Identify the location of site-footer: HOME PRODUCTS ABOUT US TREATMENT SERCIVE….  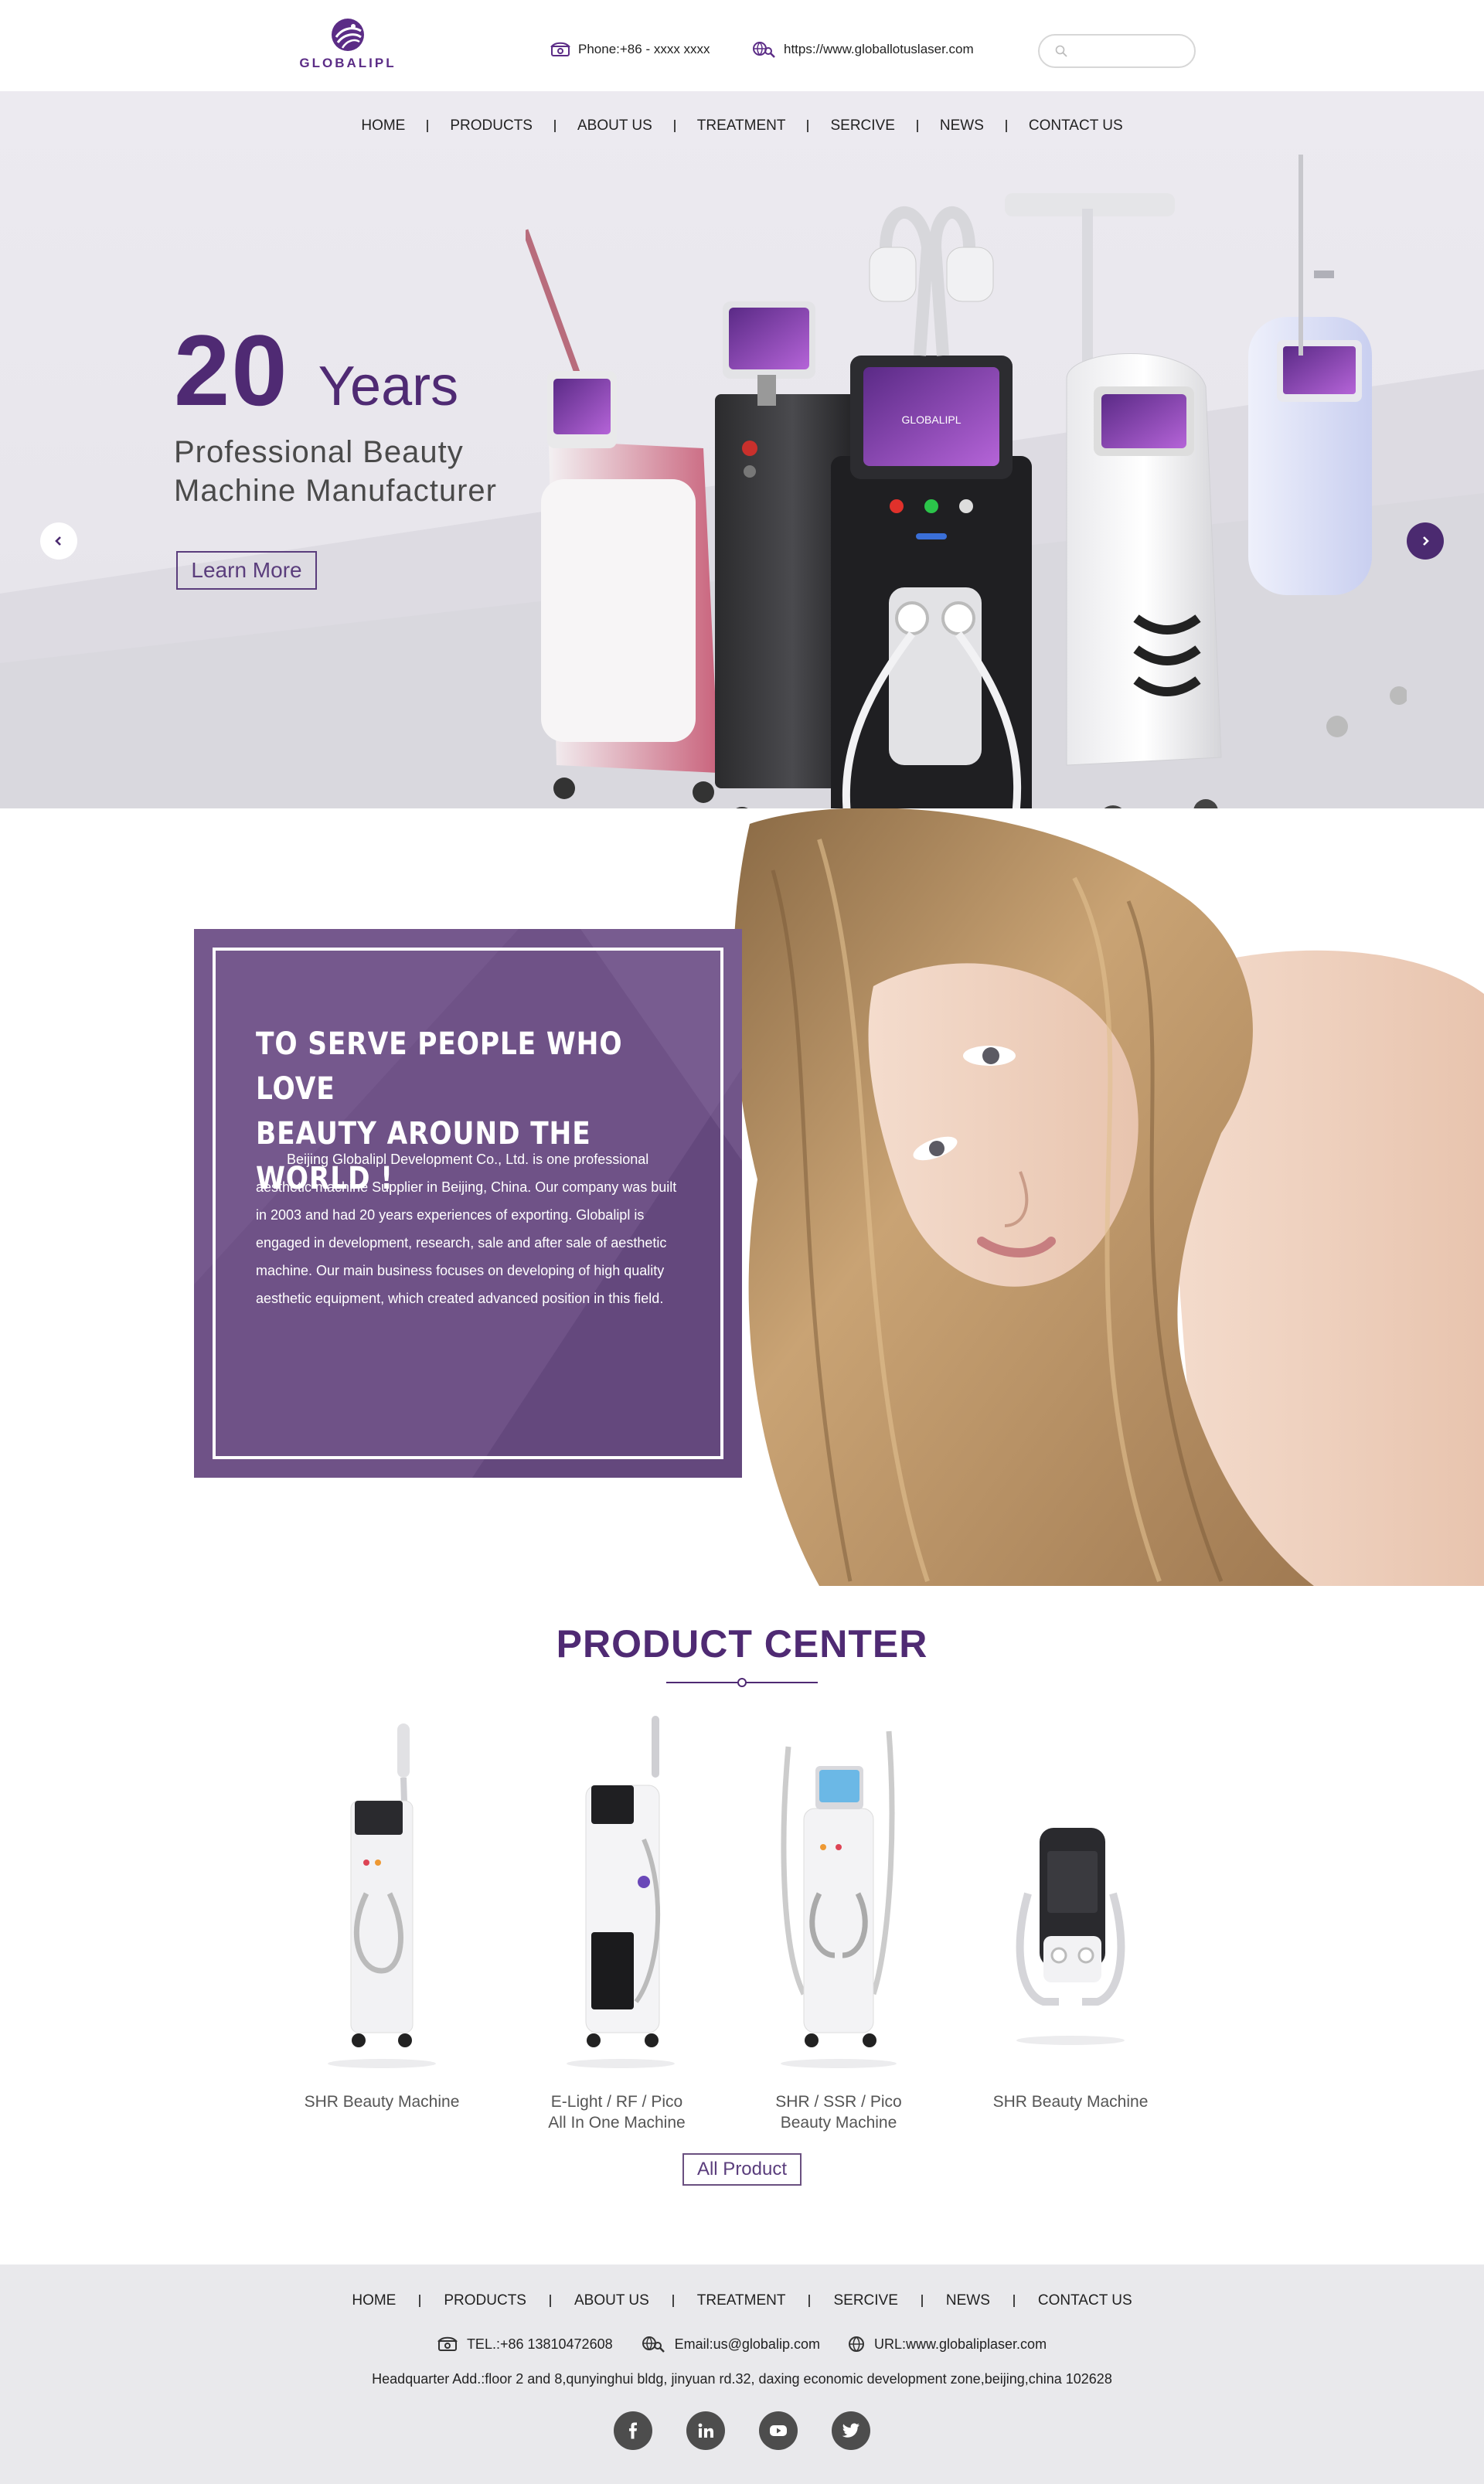
(742, 2374).